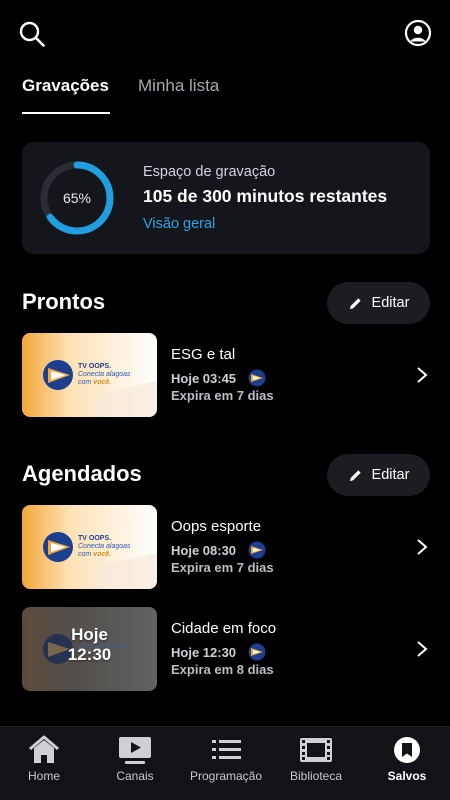 This screenshot has height=800, width=450. I want to click on scheduled-time-overlay: Hoje 12:30, so click(89, 644).